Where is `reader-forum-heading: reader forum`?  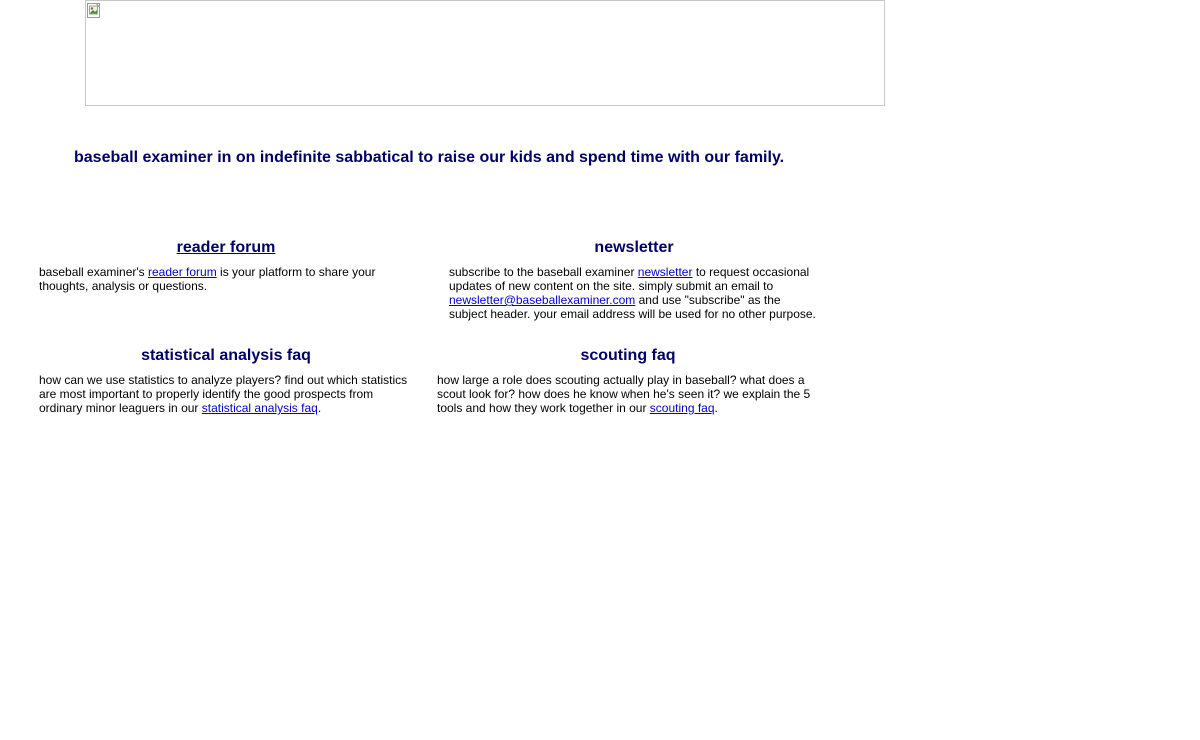
reader-forum-heading: reader forum is located at coordinates (226, 248).